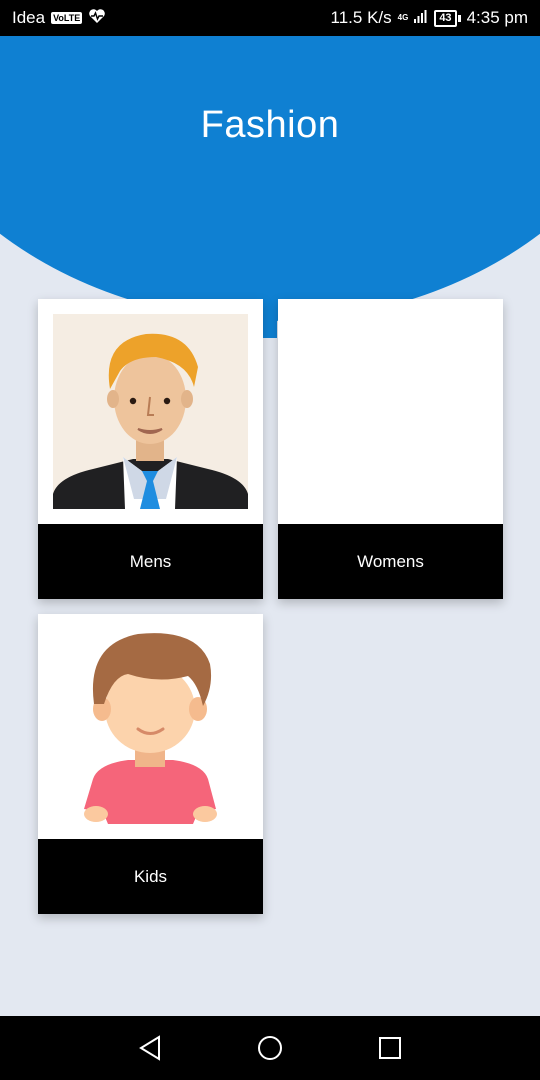 This screenshot has height=1080, width=540. Describe the element at coordinates (150, 726) in the screenshot. I see `kids-avatar` at that location.